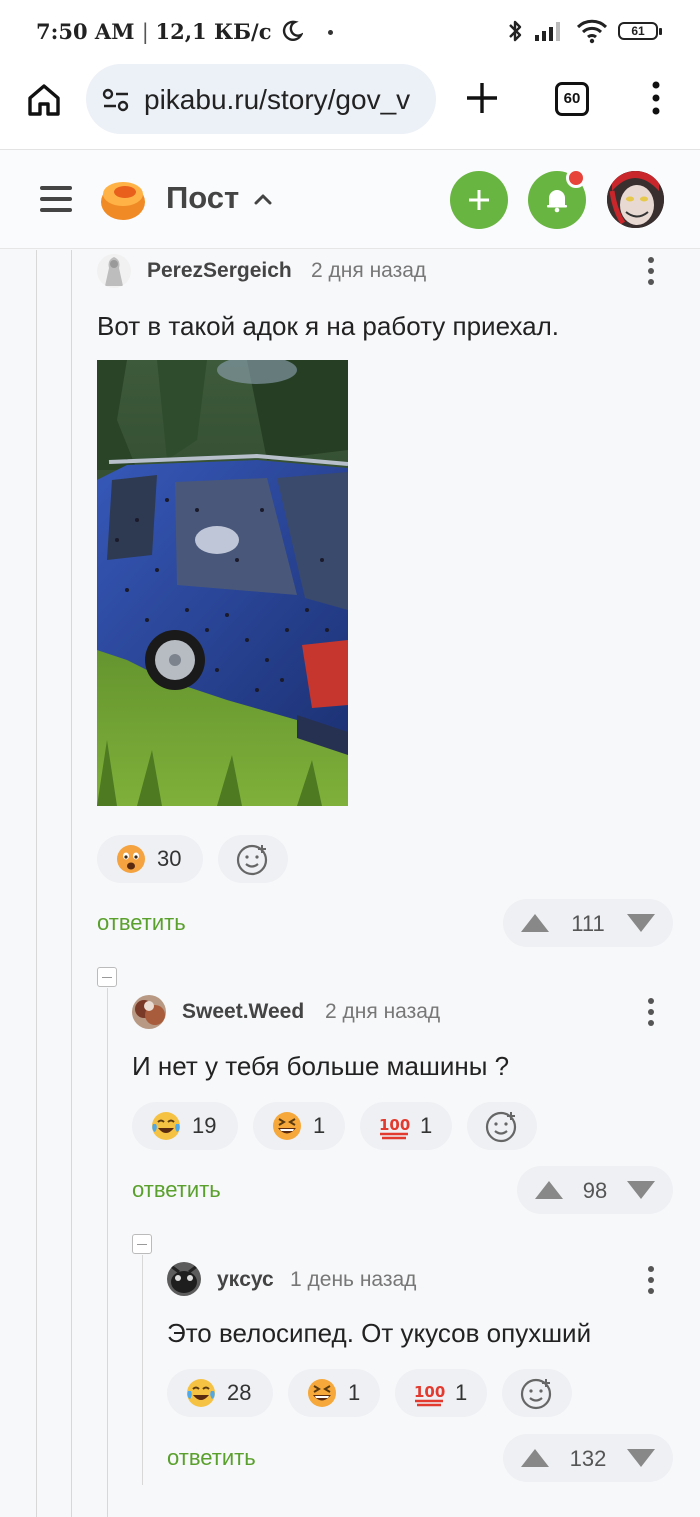 The height and width of the screenshot is (1517, 700). I want to click on comment-author: PerezSergeich, so click(219, 271).